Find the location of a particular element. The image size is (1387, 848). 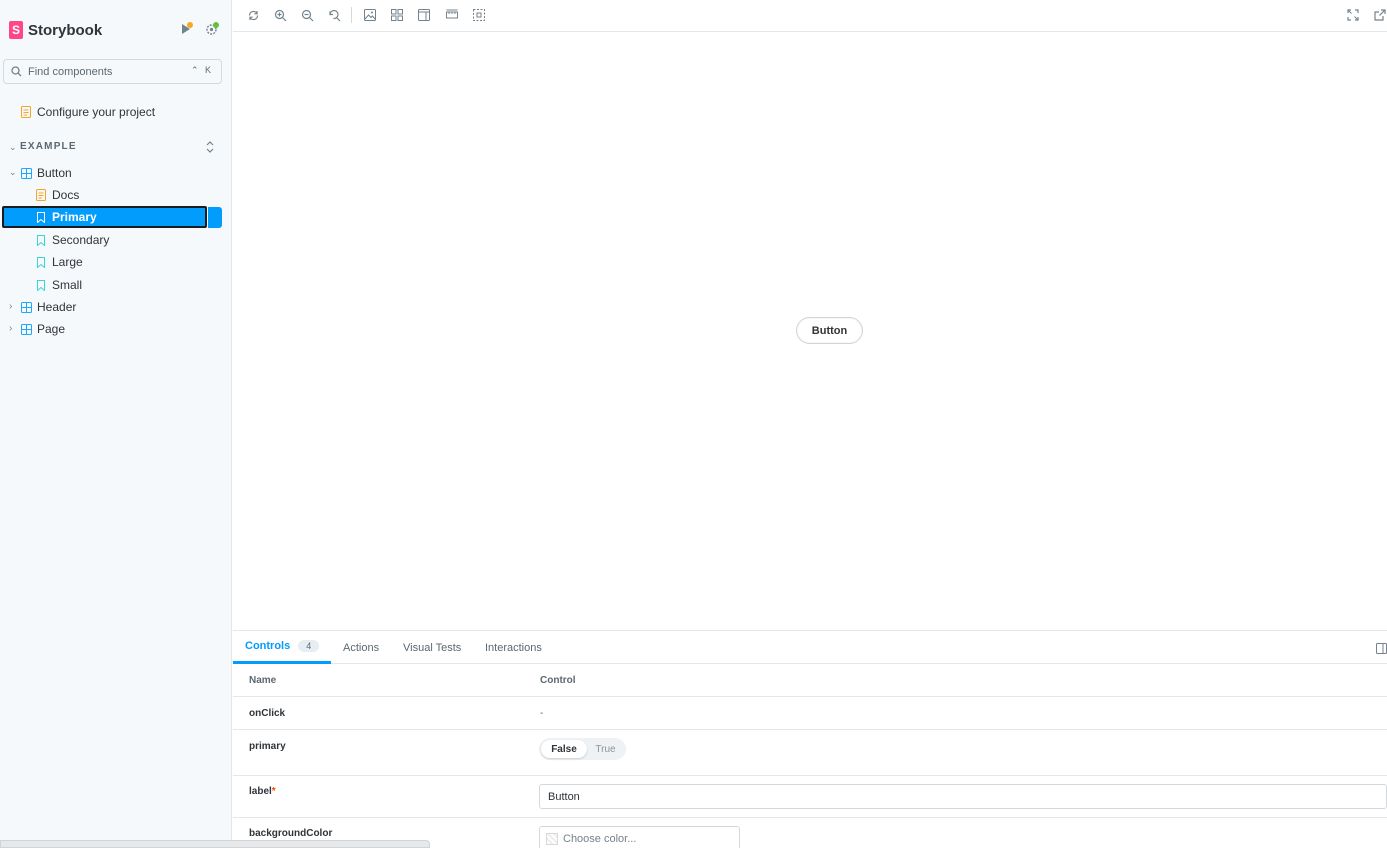

settings-gear-icon is located at coordinates (211, 29).